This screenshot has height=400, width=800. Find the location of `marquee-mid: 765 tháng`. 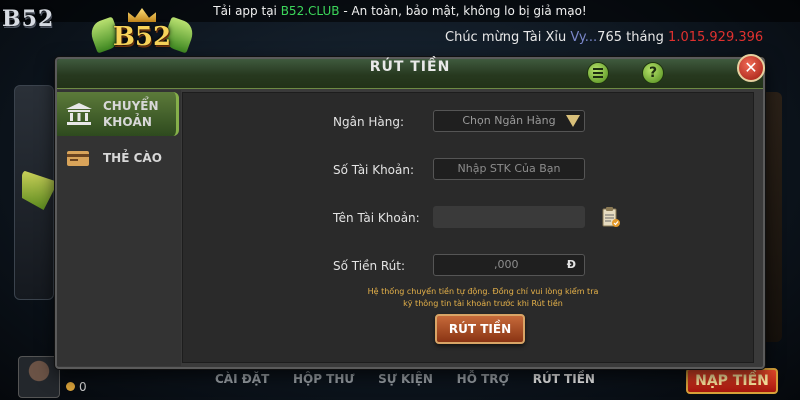

marquee-mid: 765 tháng is located at coordinates (633, 37).